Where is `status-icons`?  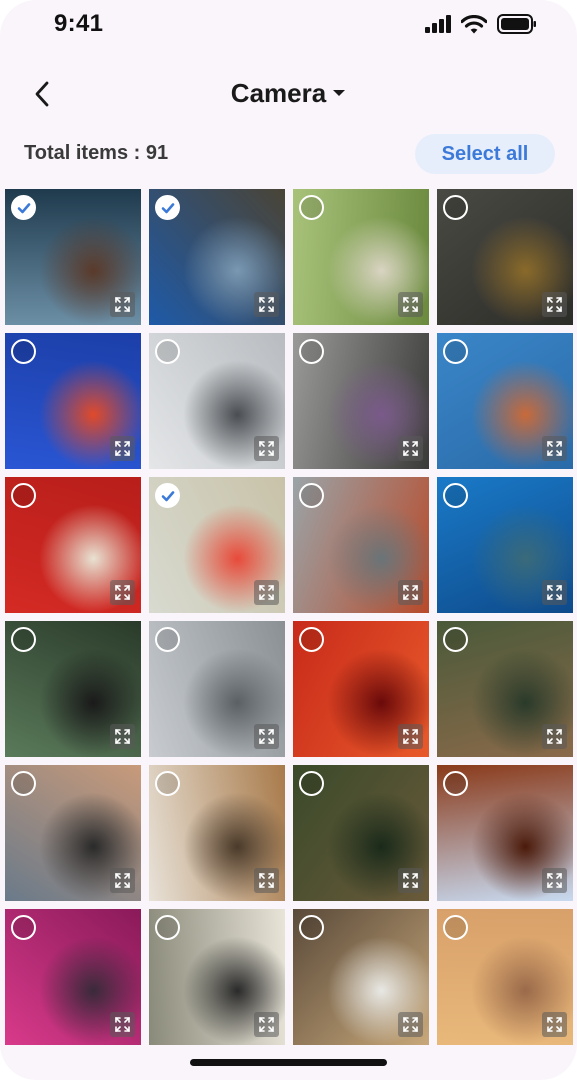 status-icons is located at coordinates (481, 26).